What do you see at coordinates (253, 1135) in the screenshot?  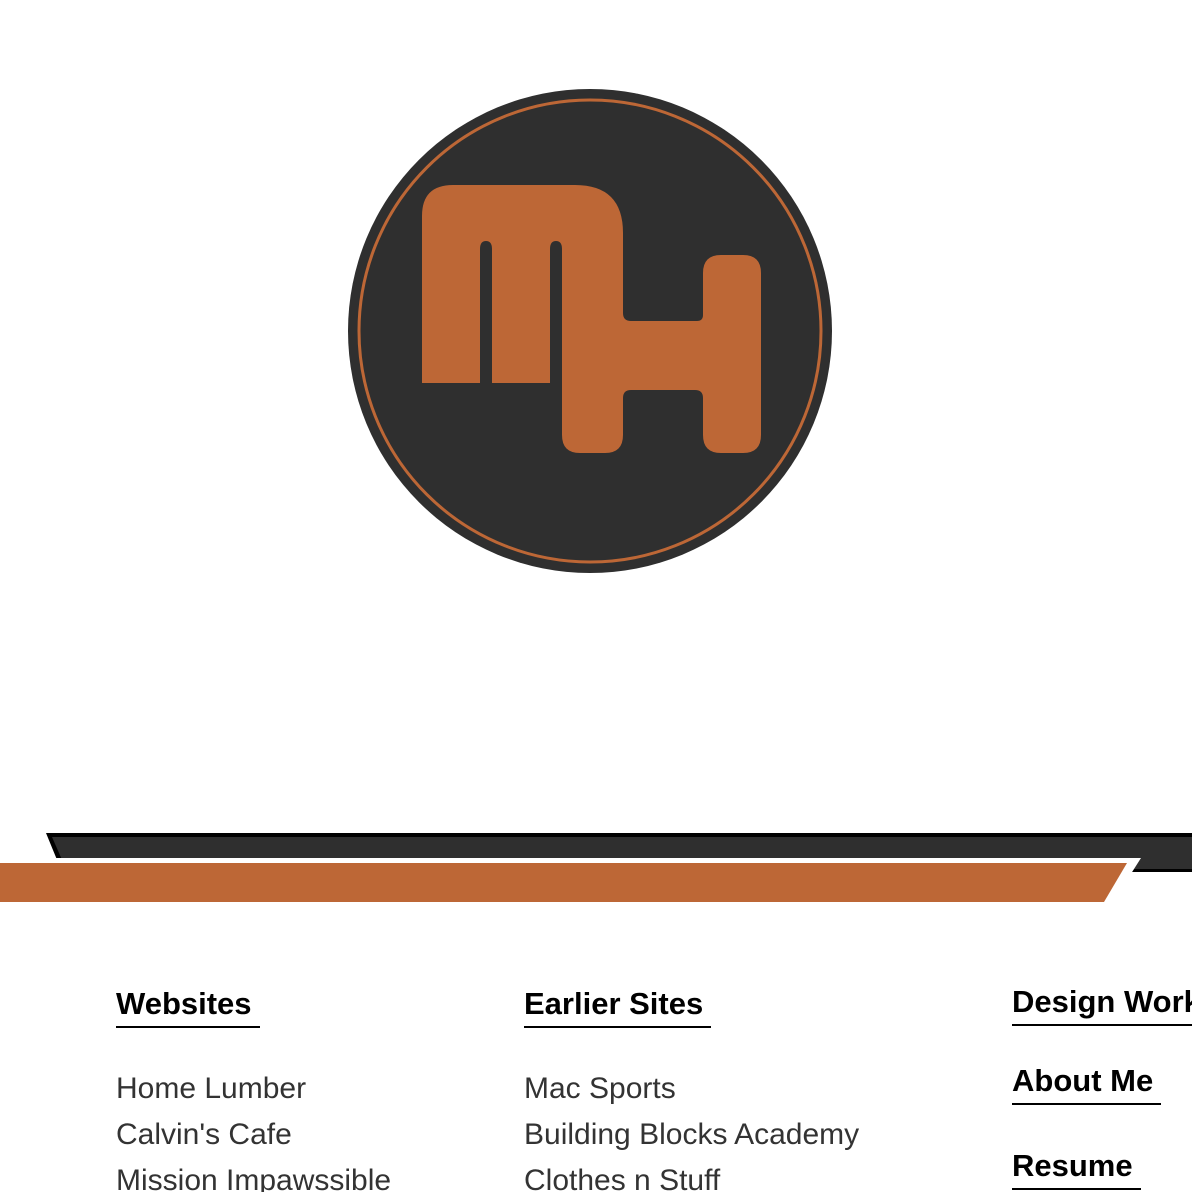 I see `website-link-calvins-cafe: Calvin's Cafe` at bounding box center [253, 1135].